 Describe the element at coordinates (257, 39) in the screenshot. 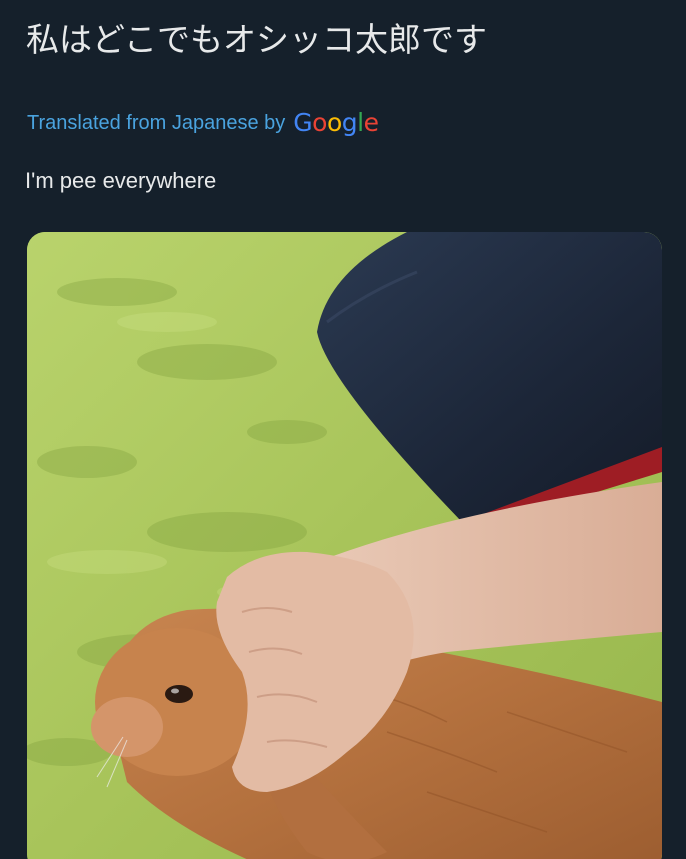

I see `tweet-text-original: 私はどこでもオシッコ太郎です` at that location.